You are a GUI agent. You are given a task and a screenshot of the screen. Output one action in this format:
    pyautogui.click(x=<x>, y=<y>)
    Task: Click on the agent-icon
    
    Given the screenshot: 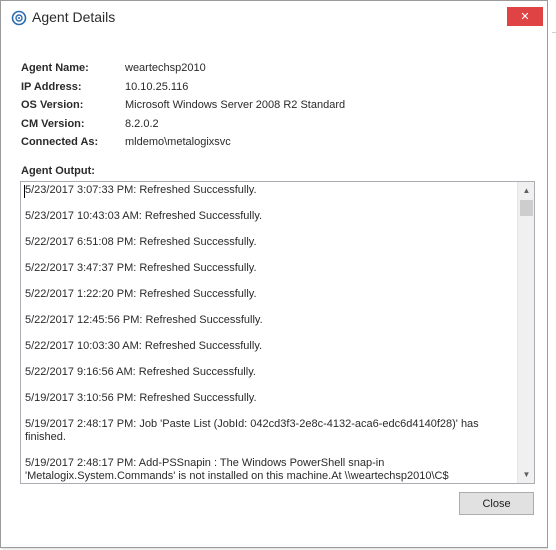 What is the action you would take?
    pyautogui.click(x=19, y=18)
    